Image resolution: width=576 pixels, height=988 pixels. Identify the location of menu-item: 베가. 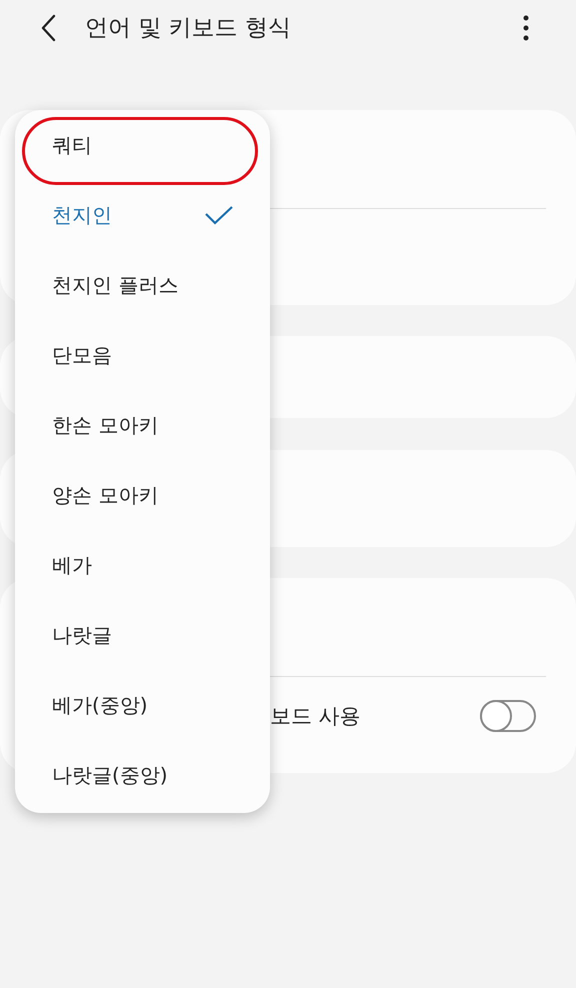
(142, 565).